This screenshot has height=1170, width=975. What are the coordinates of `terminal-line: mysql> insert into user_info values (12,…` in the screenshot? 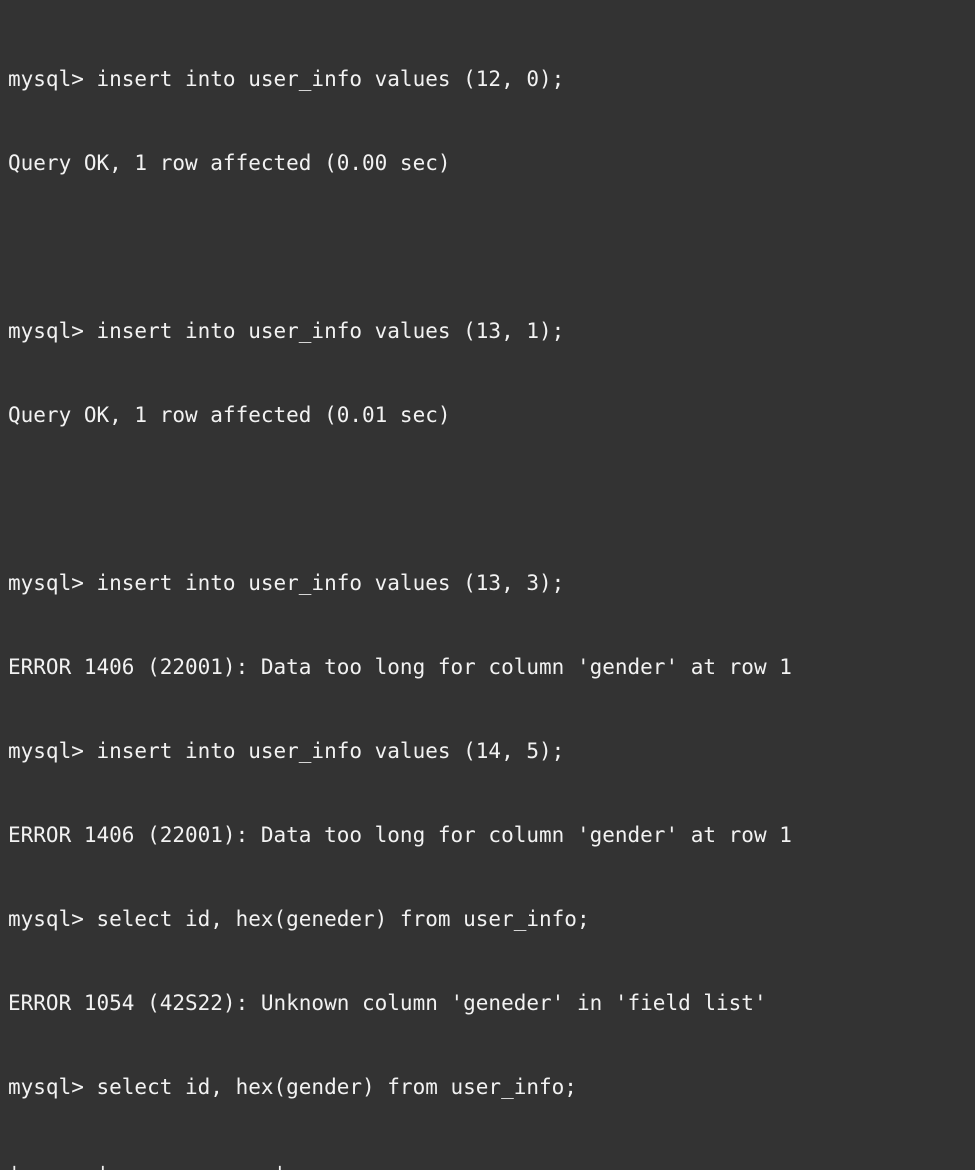 It's located at (286, 79).